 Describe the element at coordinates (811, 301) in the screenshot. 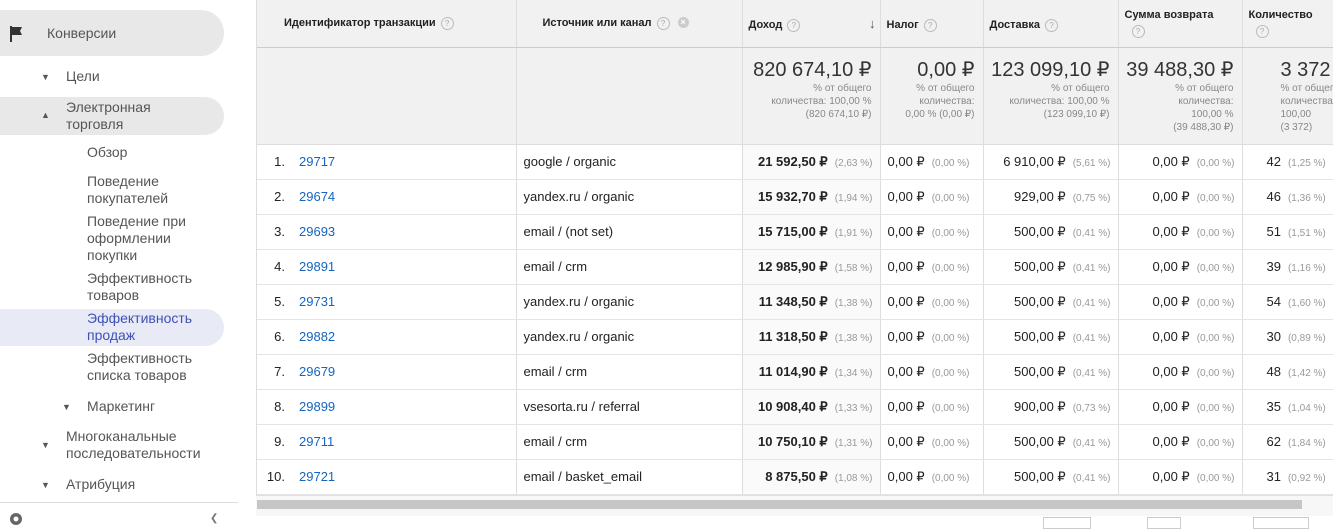

I see `revenue-cell: 11 348,50 ₽(1,38 %)` at that location.